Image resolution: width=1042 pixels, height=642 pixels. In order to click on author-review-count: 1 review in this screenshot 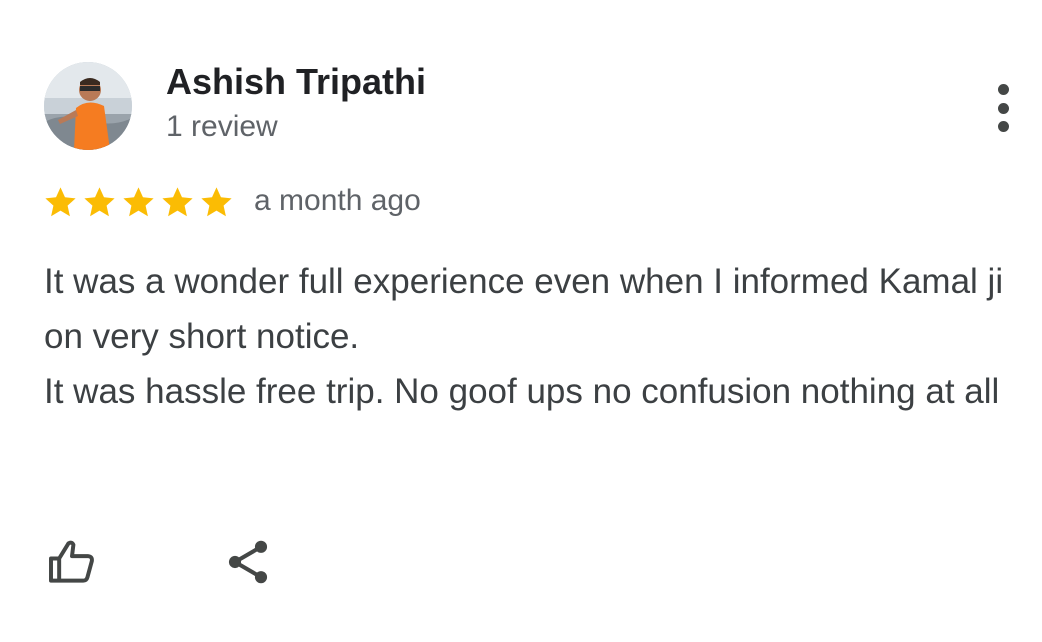, I will do `click(222, 126)`.